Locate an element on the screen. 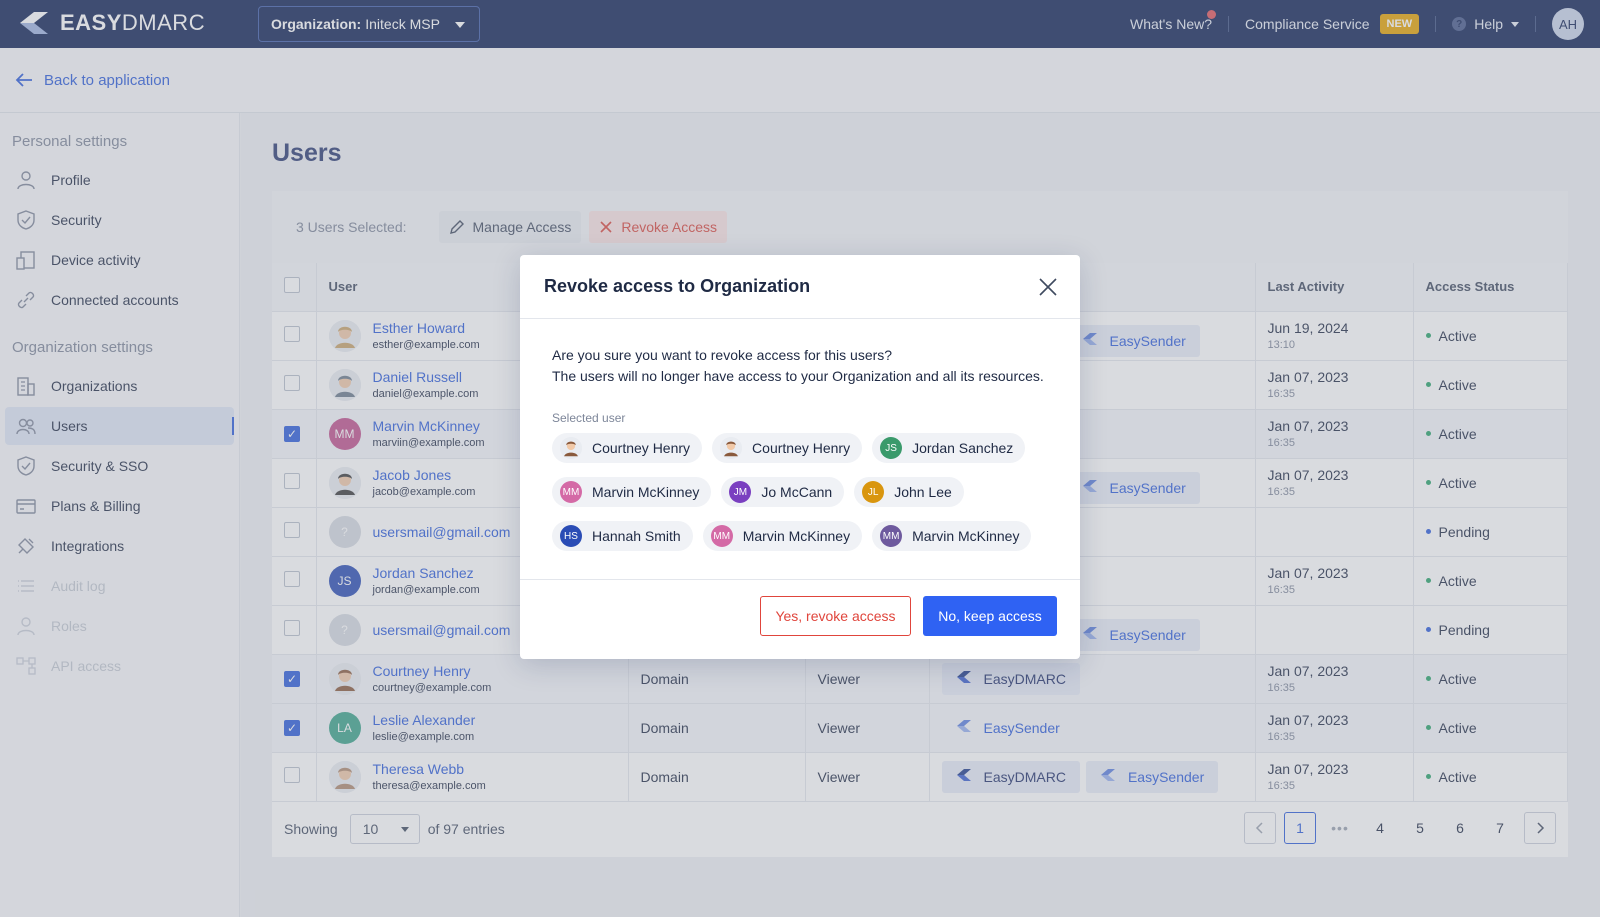 Image resolution: width=1600 pixels, height=917 pixels. chip-user-name: Jordan Sanchez is located at coordinates (963, 448).